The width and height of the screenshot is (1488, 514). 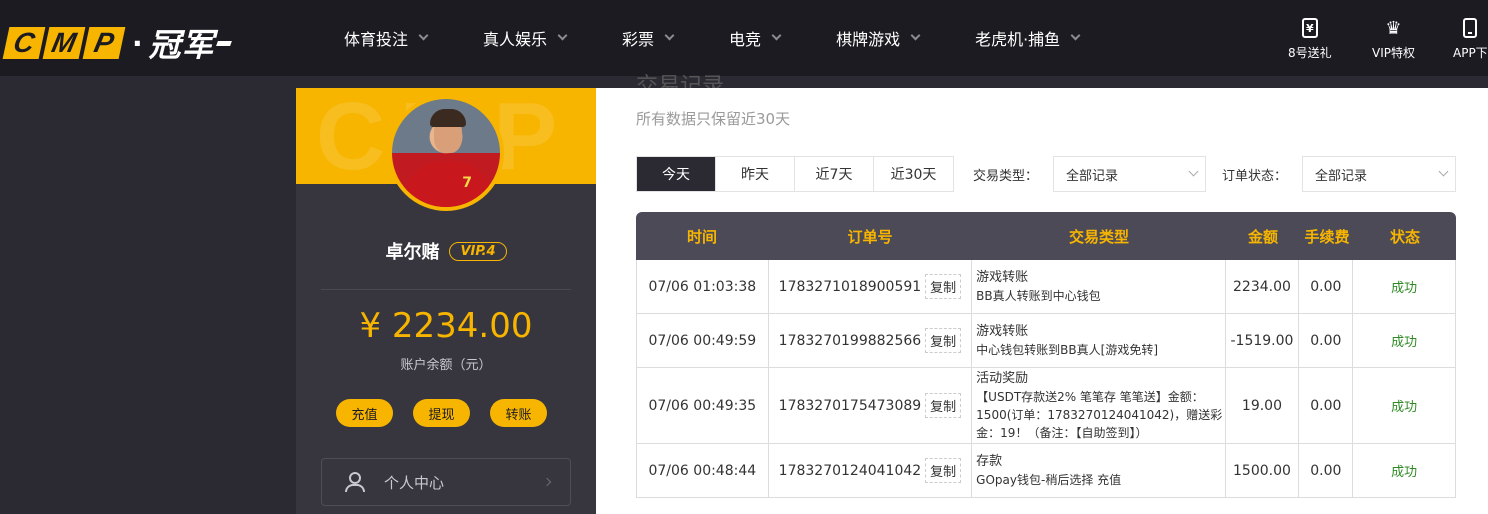 I want to click on logo-dash, so click(x=223, y=43).